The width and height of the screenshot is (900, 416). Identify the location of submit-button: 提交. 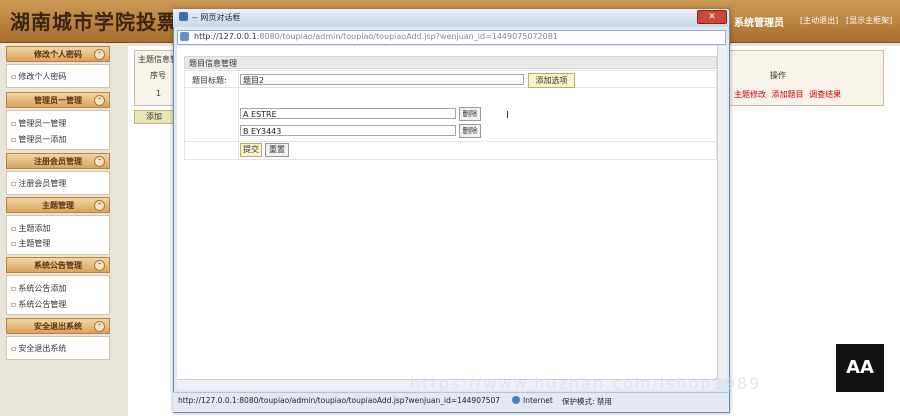
(251, 150).